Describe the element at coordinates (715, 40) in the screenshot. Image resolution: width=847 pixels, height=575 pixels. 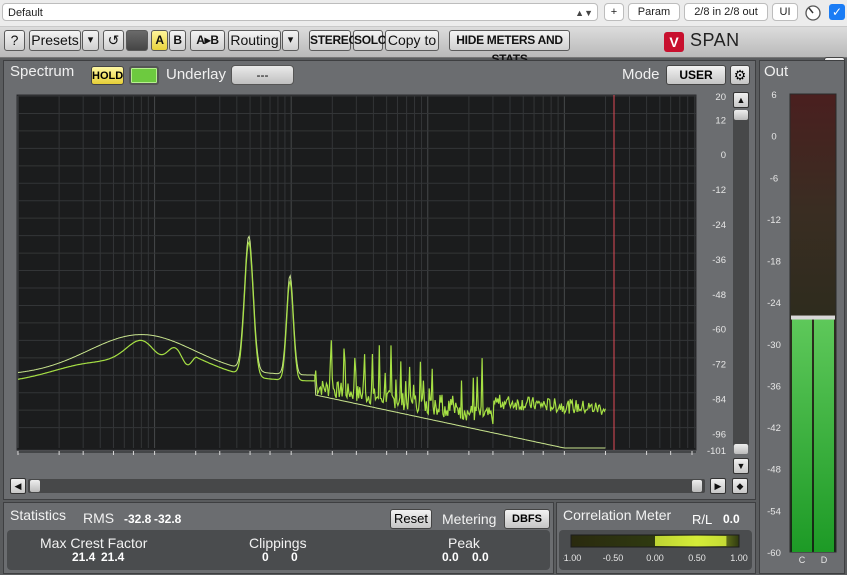
I see `product-name: SPAN` at that location.